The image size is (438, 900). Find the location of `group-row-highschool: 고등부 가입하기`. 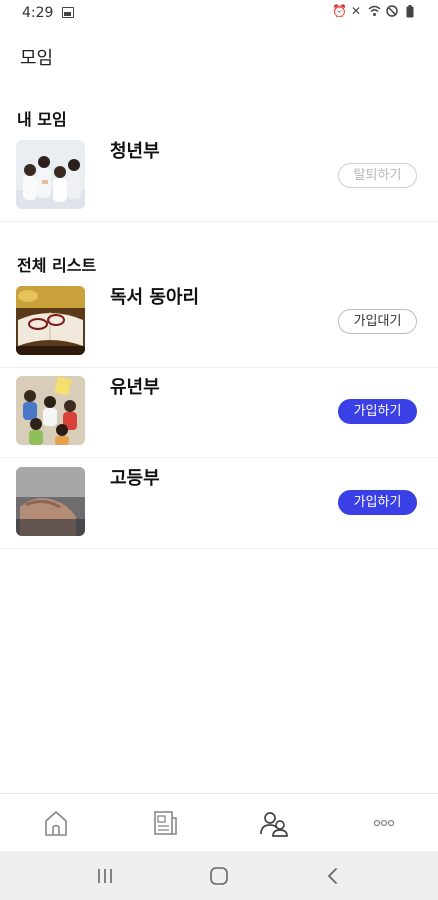

group-row-highschool: 고등부 가입하기 is located at coordinates (219, 504).